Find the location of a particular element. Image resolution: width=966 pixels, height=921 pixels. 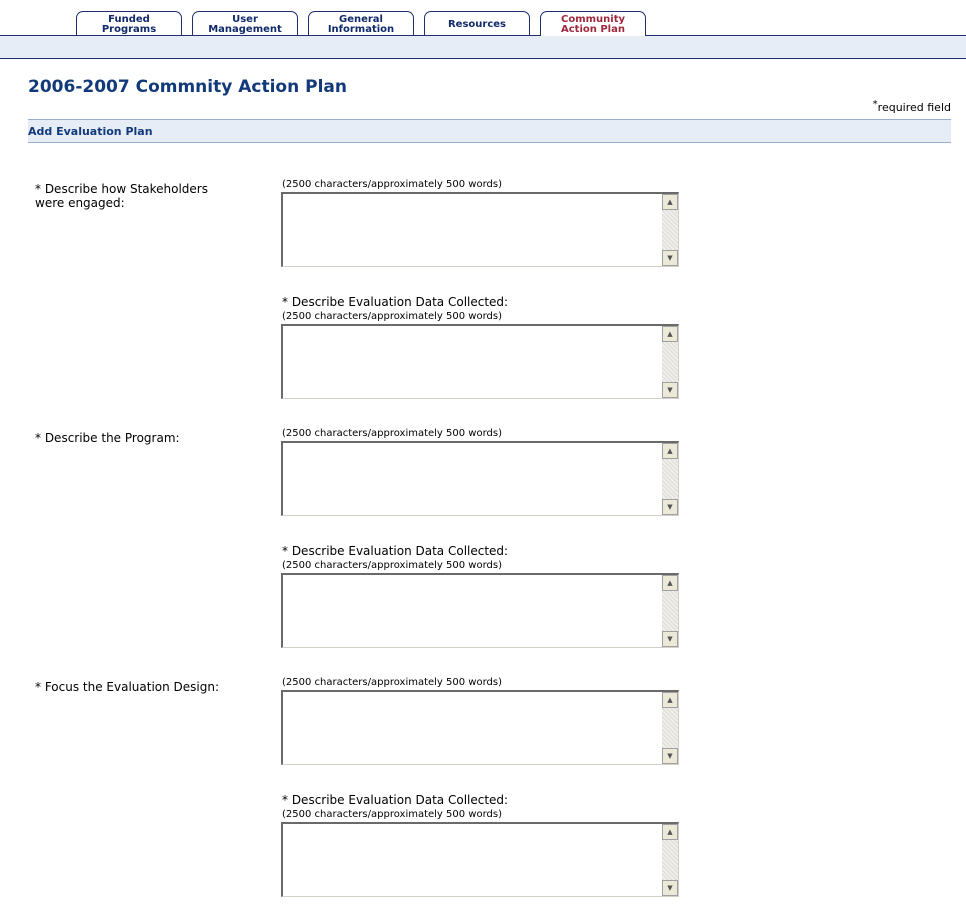

section-title: Add Evaluation Plan is located at coordinates (90, 131).